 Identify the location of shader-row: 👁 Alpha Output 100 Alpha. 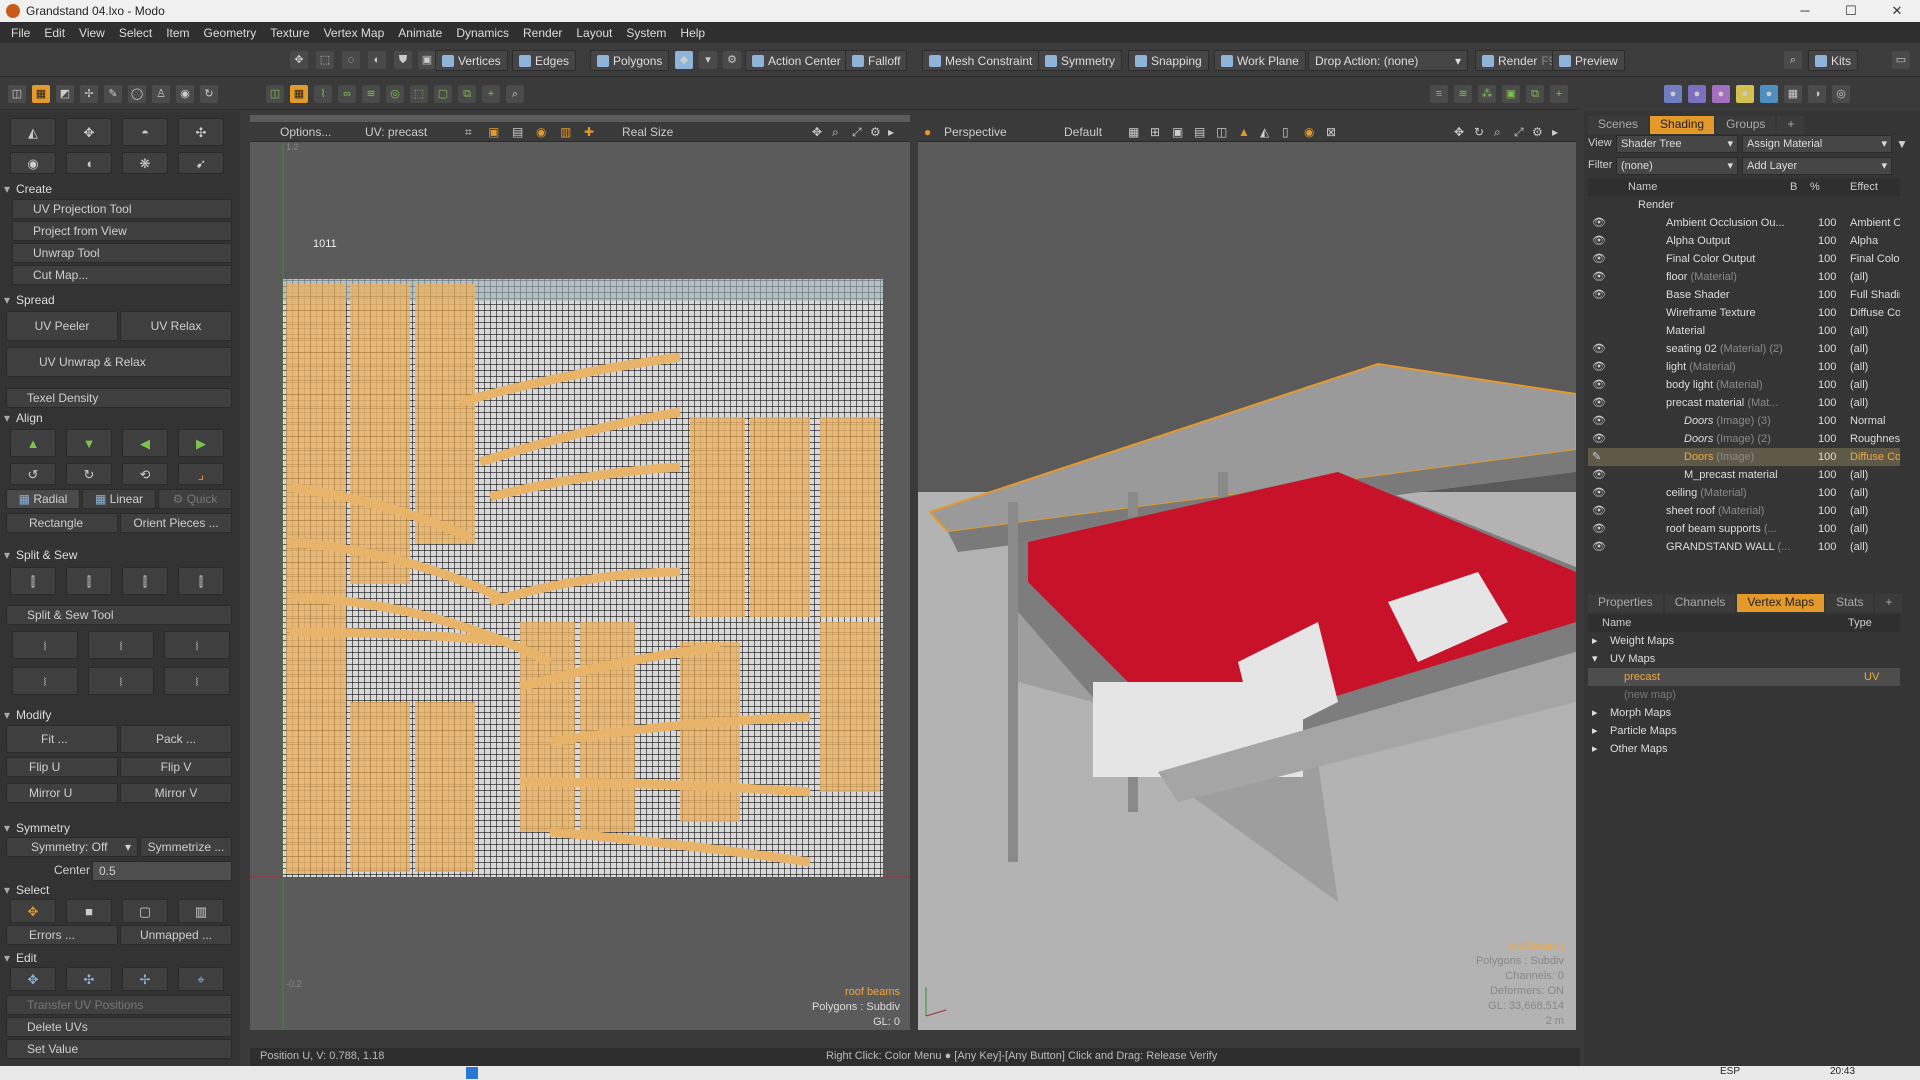
(1744, 241).